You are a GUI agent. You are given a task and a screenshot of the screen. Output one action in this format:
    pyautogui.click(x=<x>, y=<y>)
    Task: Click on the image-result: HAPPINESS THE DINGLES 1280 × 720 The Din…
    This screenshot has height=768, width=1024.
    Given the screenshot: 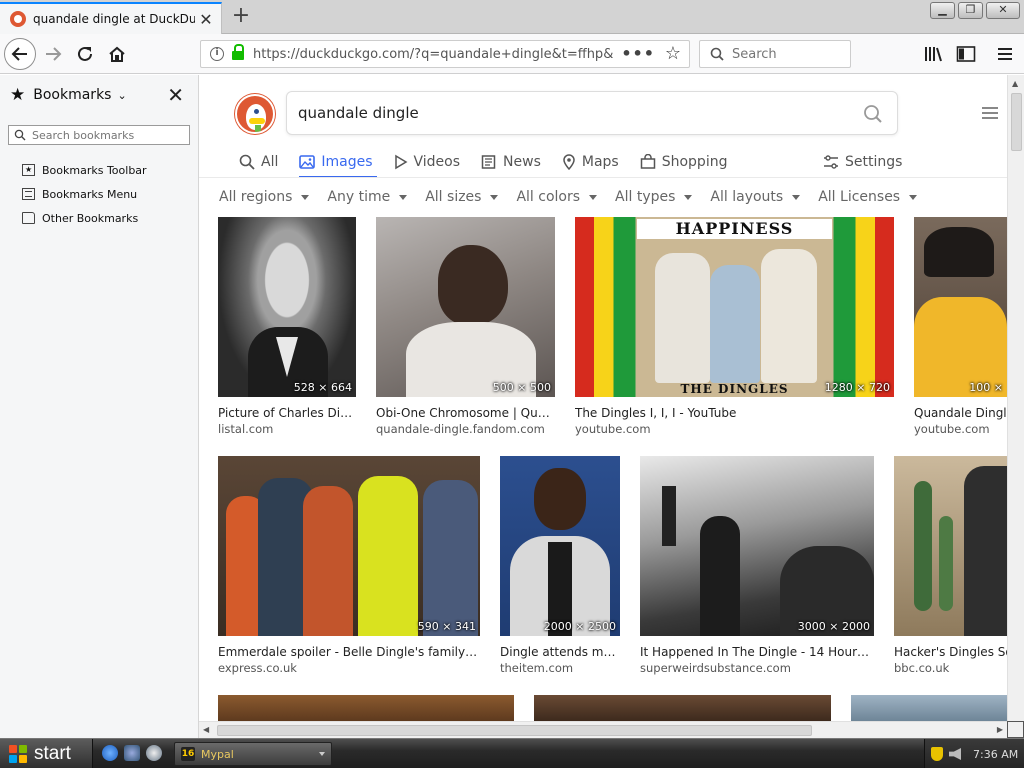 What is the action you would take?
    pyautogui.click(x=734, y=327)
    